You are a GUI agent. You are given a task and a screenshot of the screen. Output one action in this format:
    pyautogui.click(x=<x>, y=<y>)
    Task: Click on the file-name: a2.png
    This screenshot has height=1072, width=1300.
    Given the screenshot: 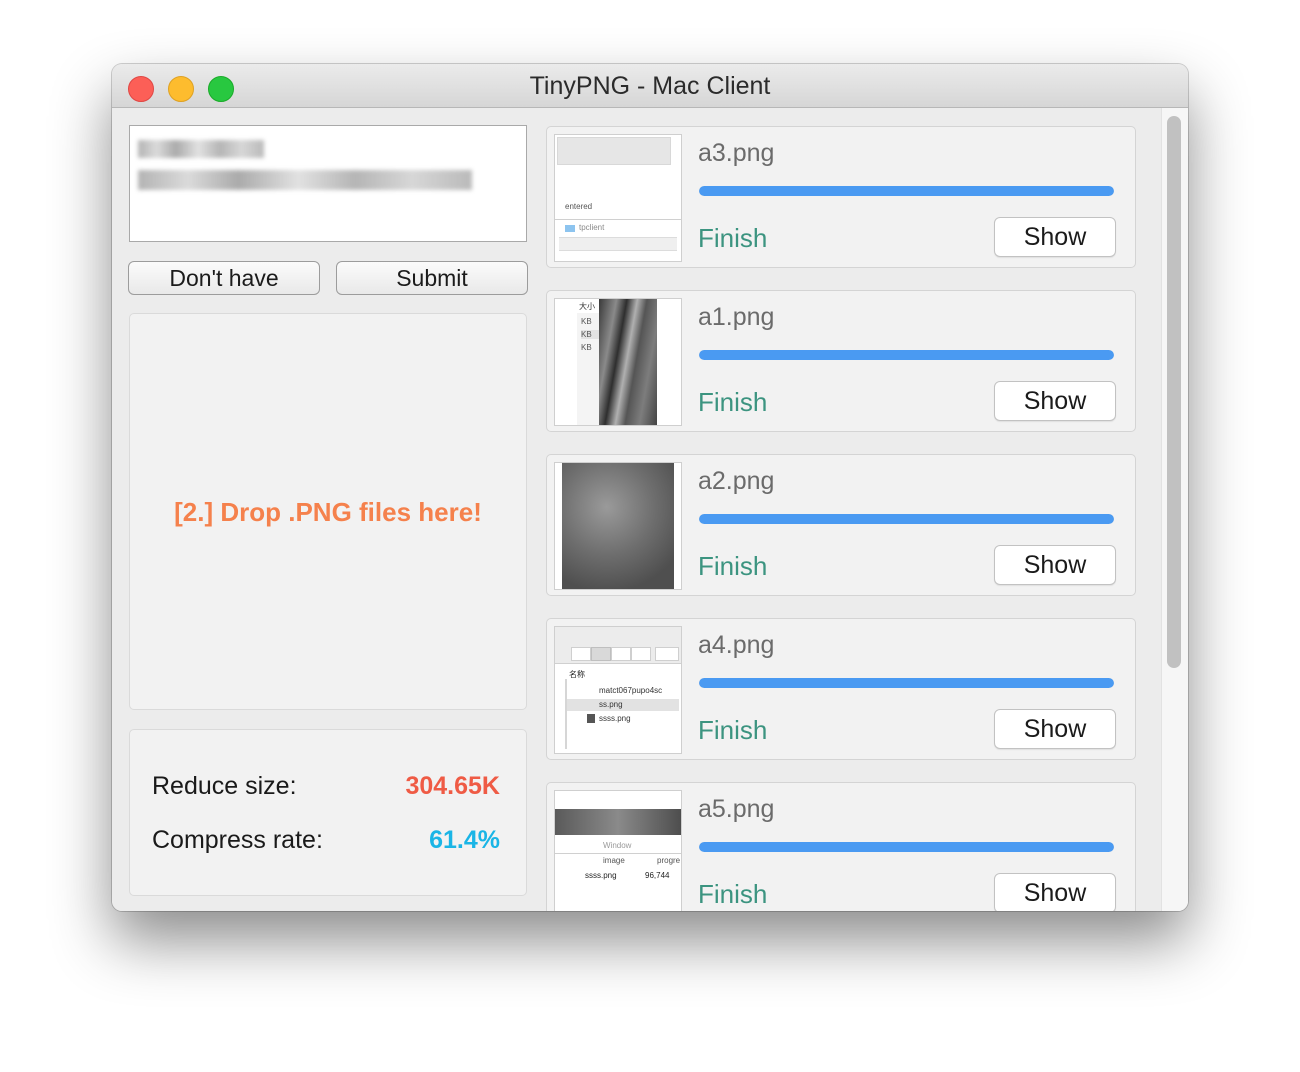 What is the action you would take?
    pyautogui.click(x=736, y=481)
    